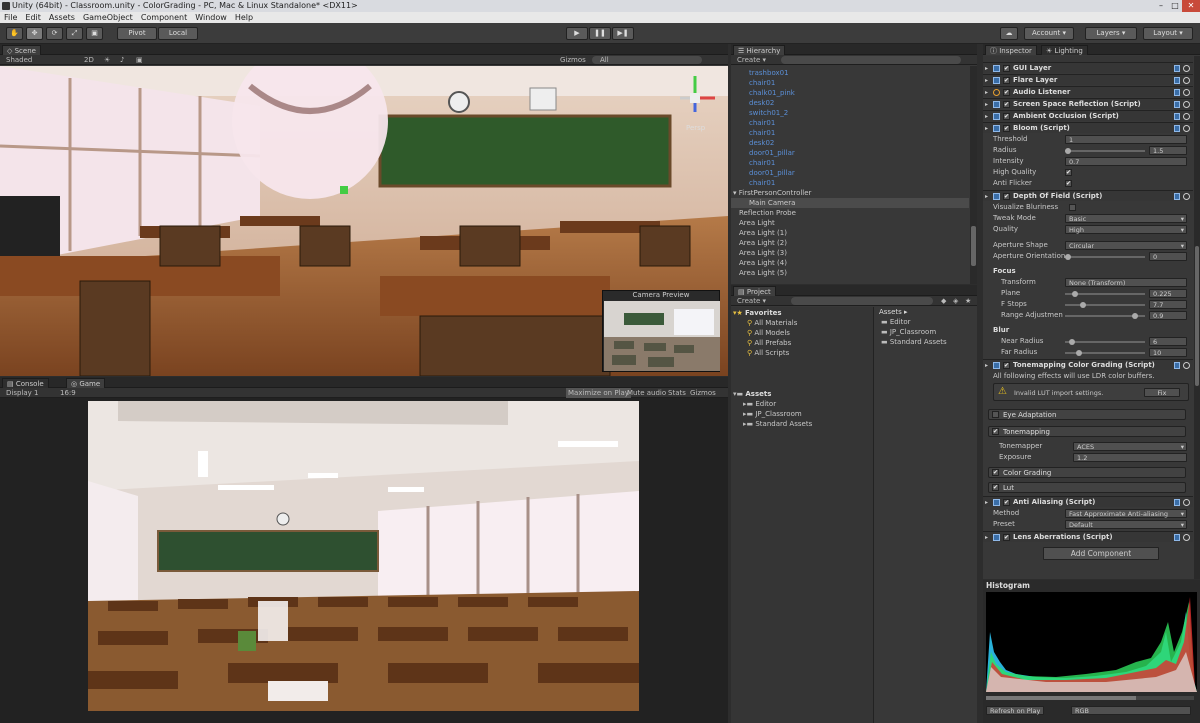  Describe the element at coordinates (1015, 710) in the screenshot. I see `refresh-on-play-dropdown: Refresh on Play` at that location.